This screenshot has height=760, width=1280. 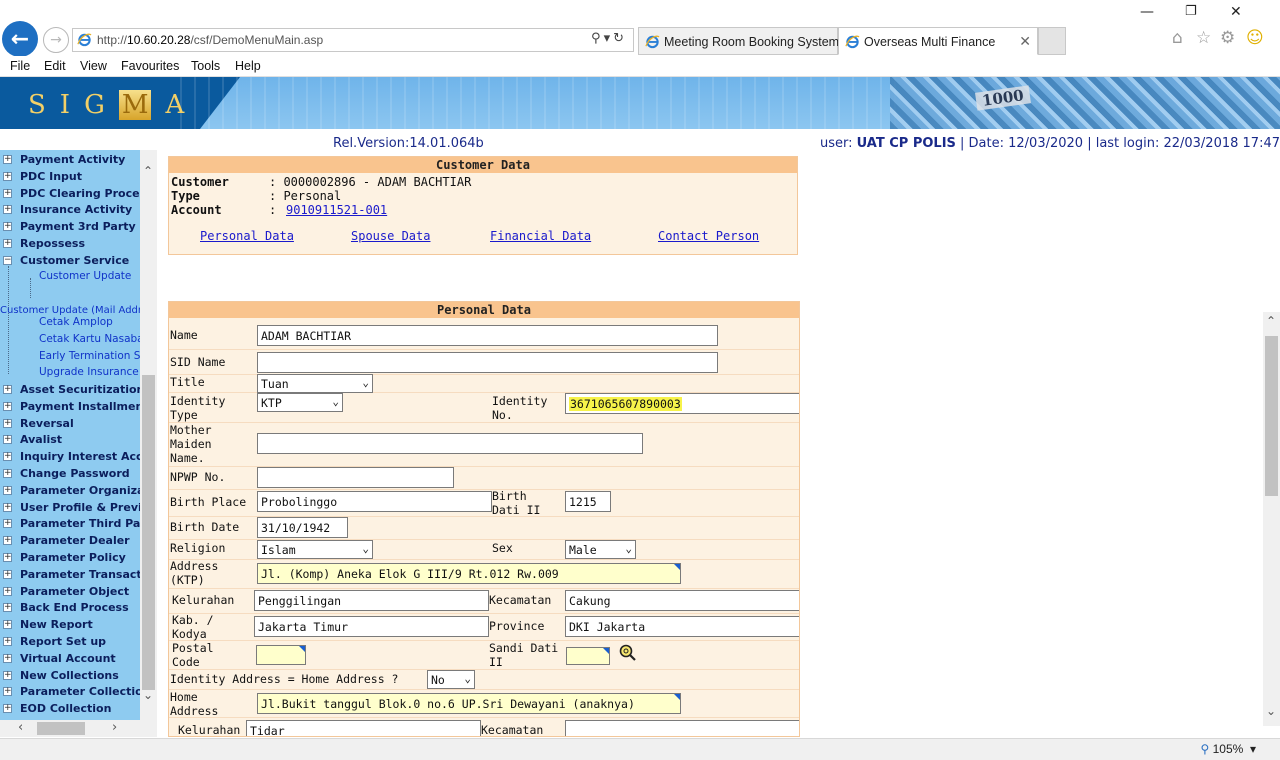 What do you see at coordinates (1255, 38) in the screenshot?
I see `smiley-feedback-icon: ☺` at bounding box center [1255, 38].